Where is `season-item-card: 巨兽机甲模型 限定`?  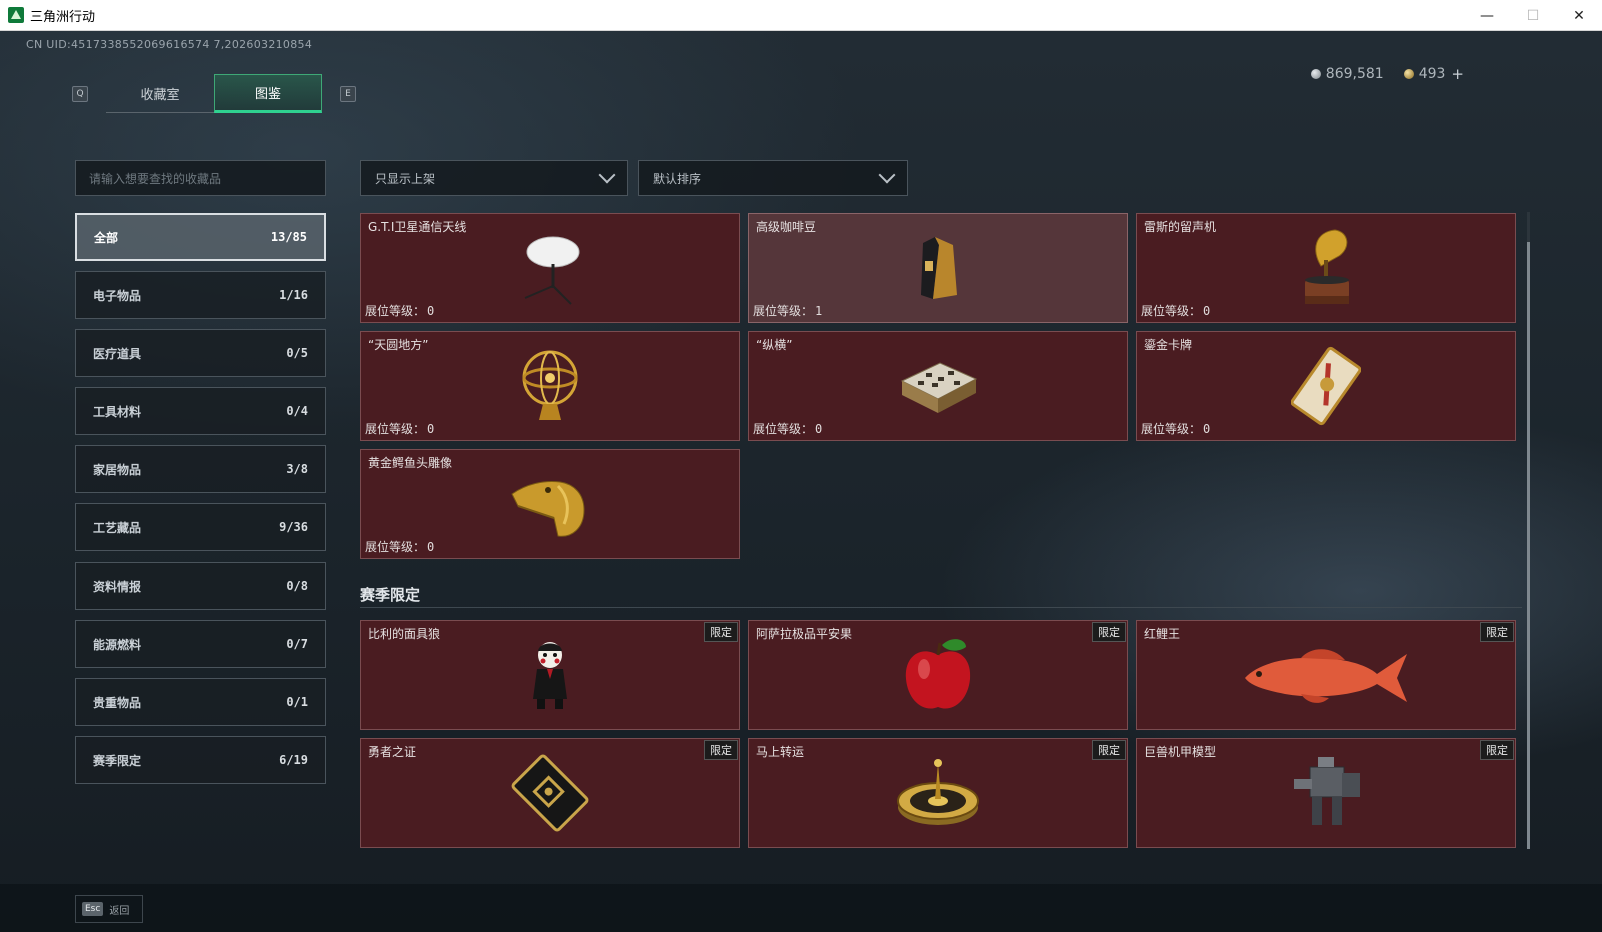 season-item-card: 巨兽机甲模型 限定 is located at coordinates (1326, 793).